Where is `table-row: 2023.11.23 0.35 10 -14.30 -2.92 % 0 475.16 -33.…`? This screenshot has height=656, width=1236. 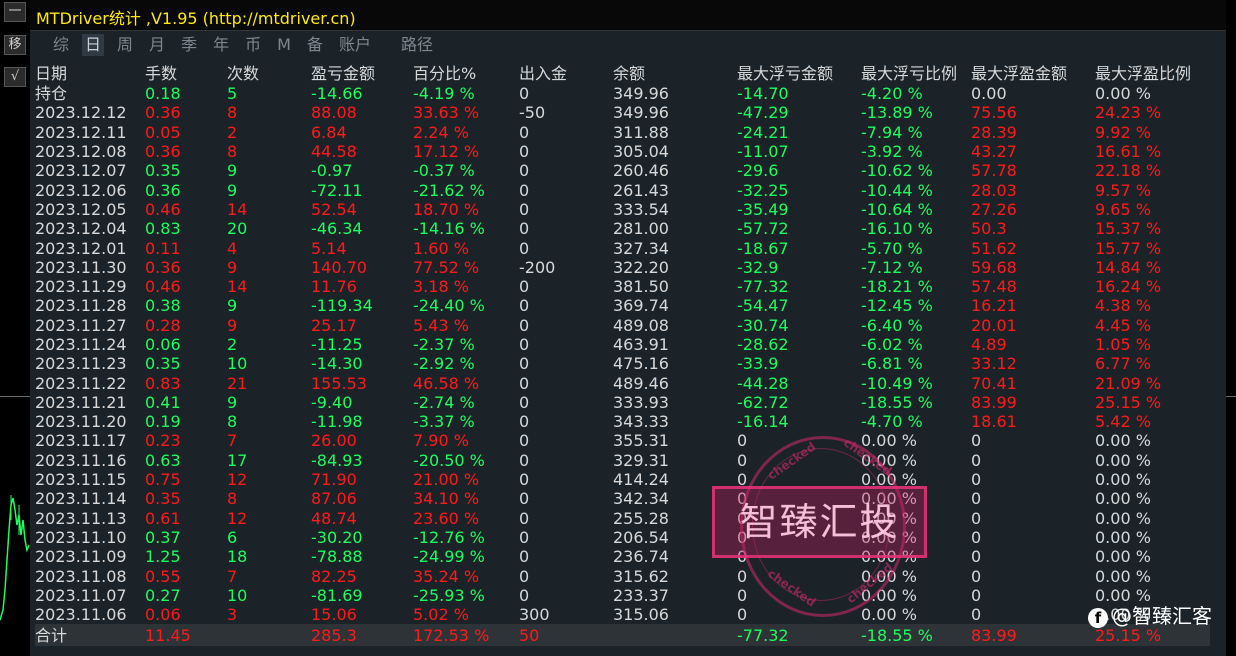 table-row: 2023.11.23 0.35 10 -14.30 -2.92 % 0 475.16 -33.… is located at coordinates (622, 363).